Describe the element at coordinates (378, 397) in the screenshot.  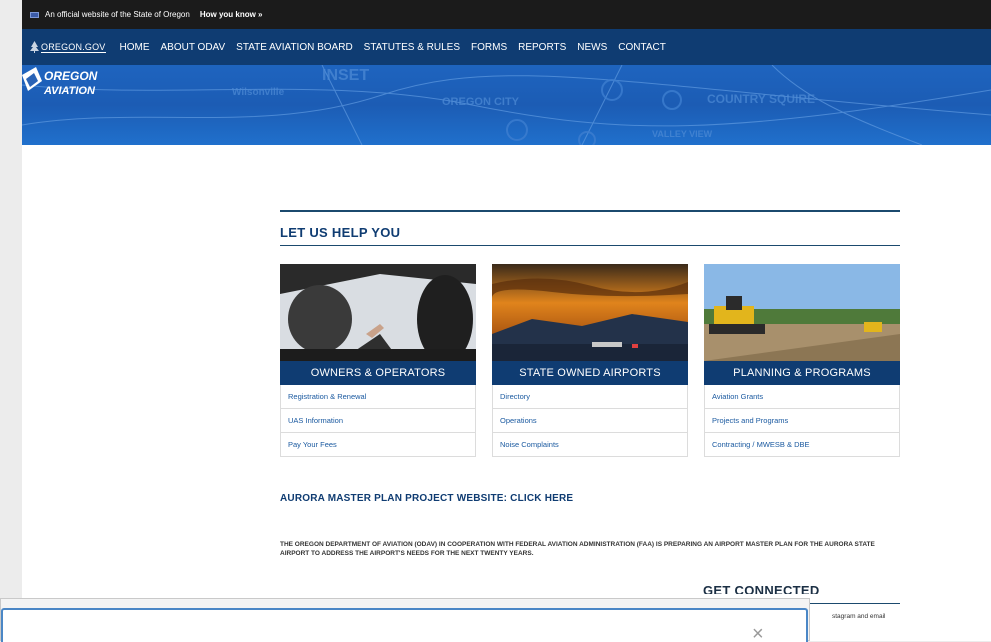
I see `link-registration-renewal: Registration & Renewal` at that location.